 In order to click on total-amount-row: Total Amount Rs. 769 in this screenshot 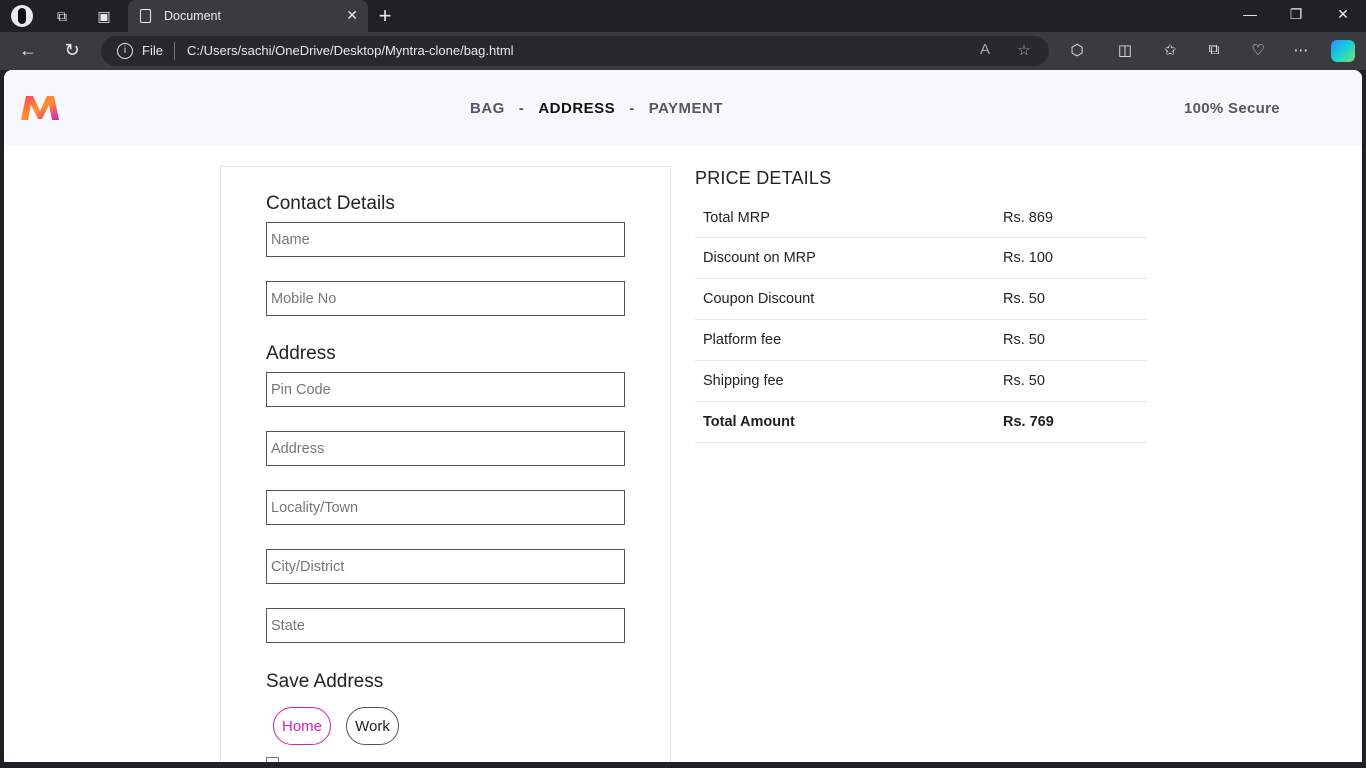, I will do `click(921, 422)`.